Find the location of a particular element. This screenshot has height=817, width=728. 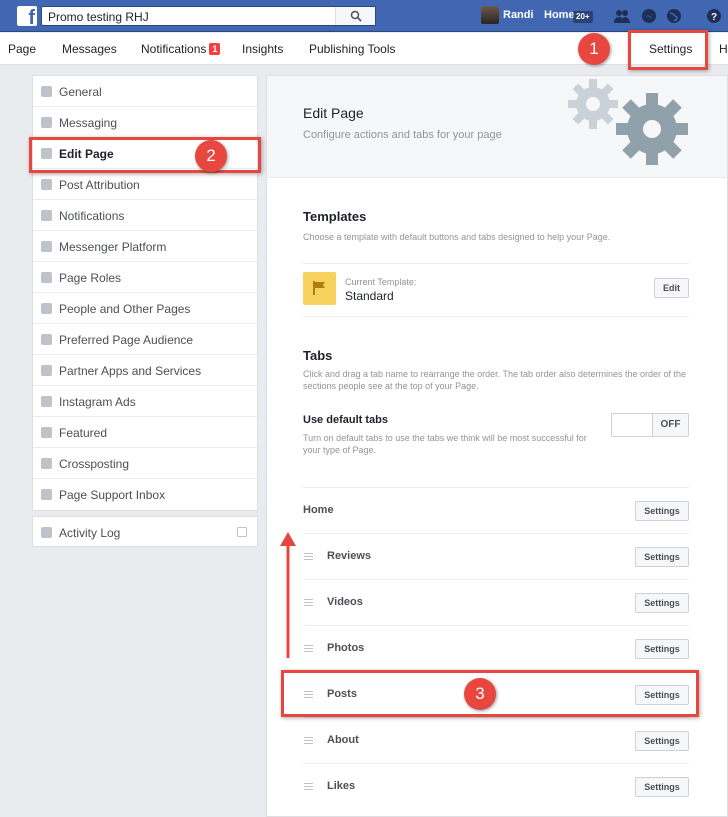

tab-row-reviews: Reviews Settings is located at coordinates (496, 556).